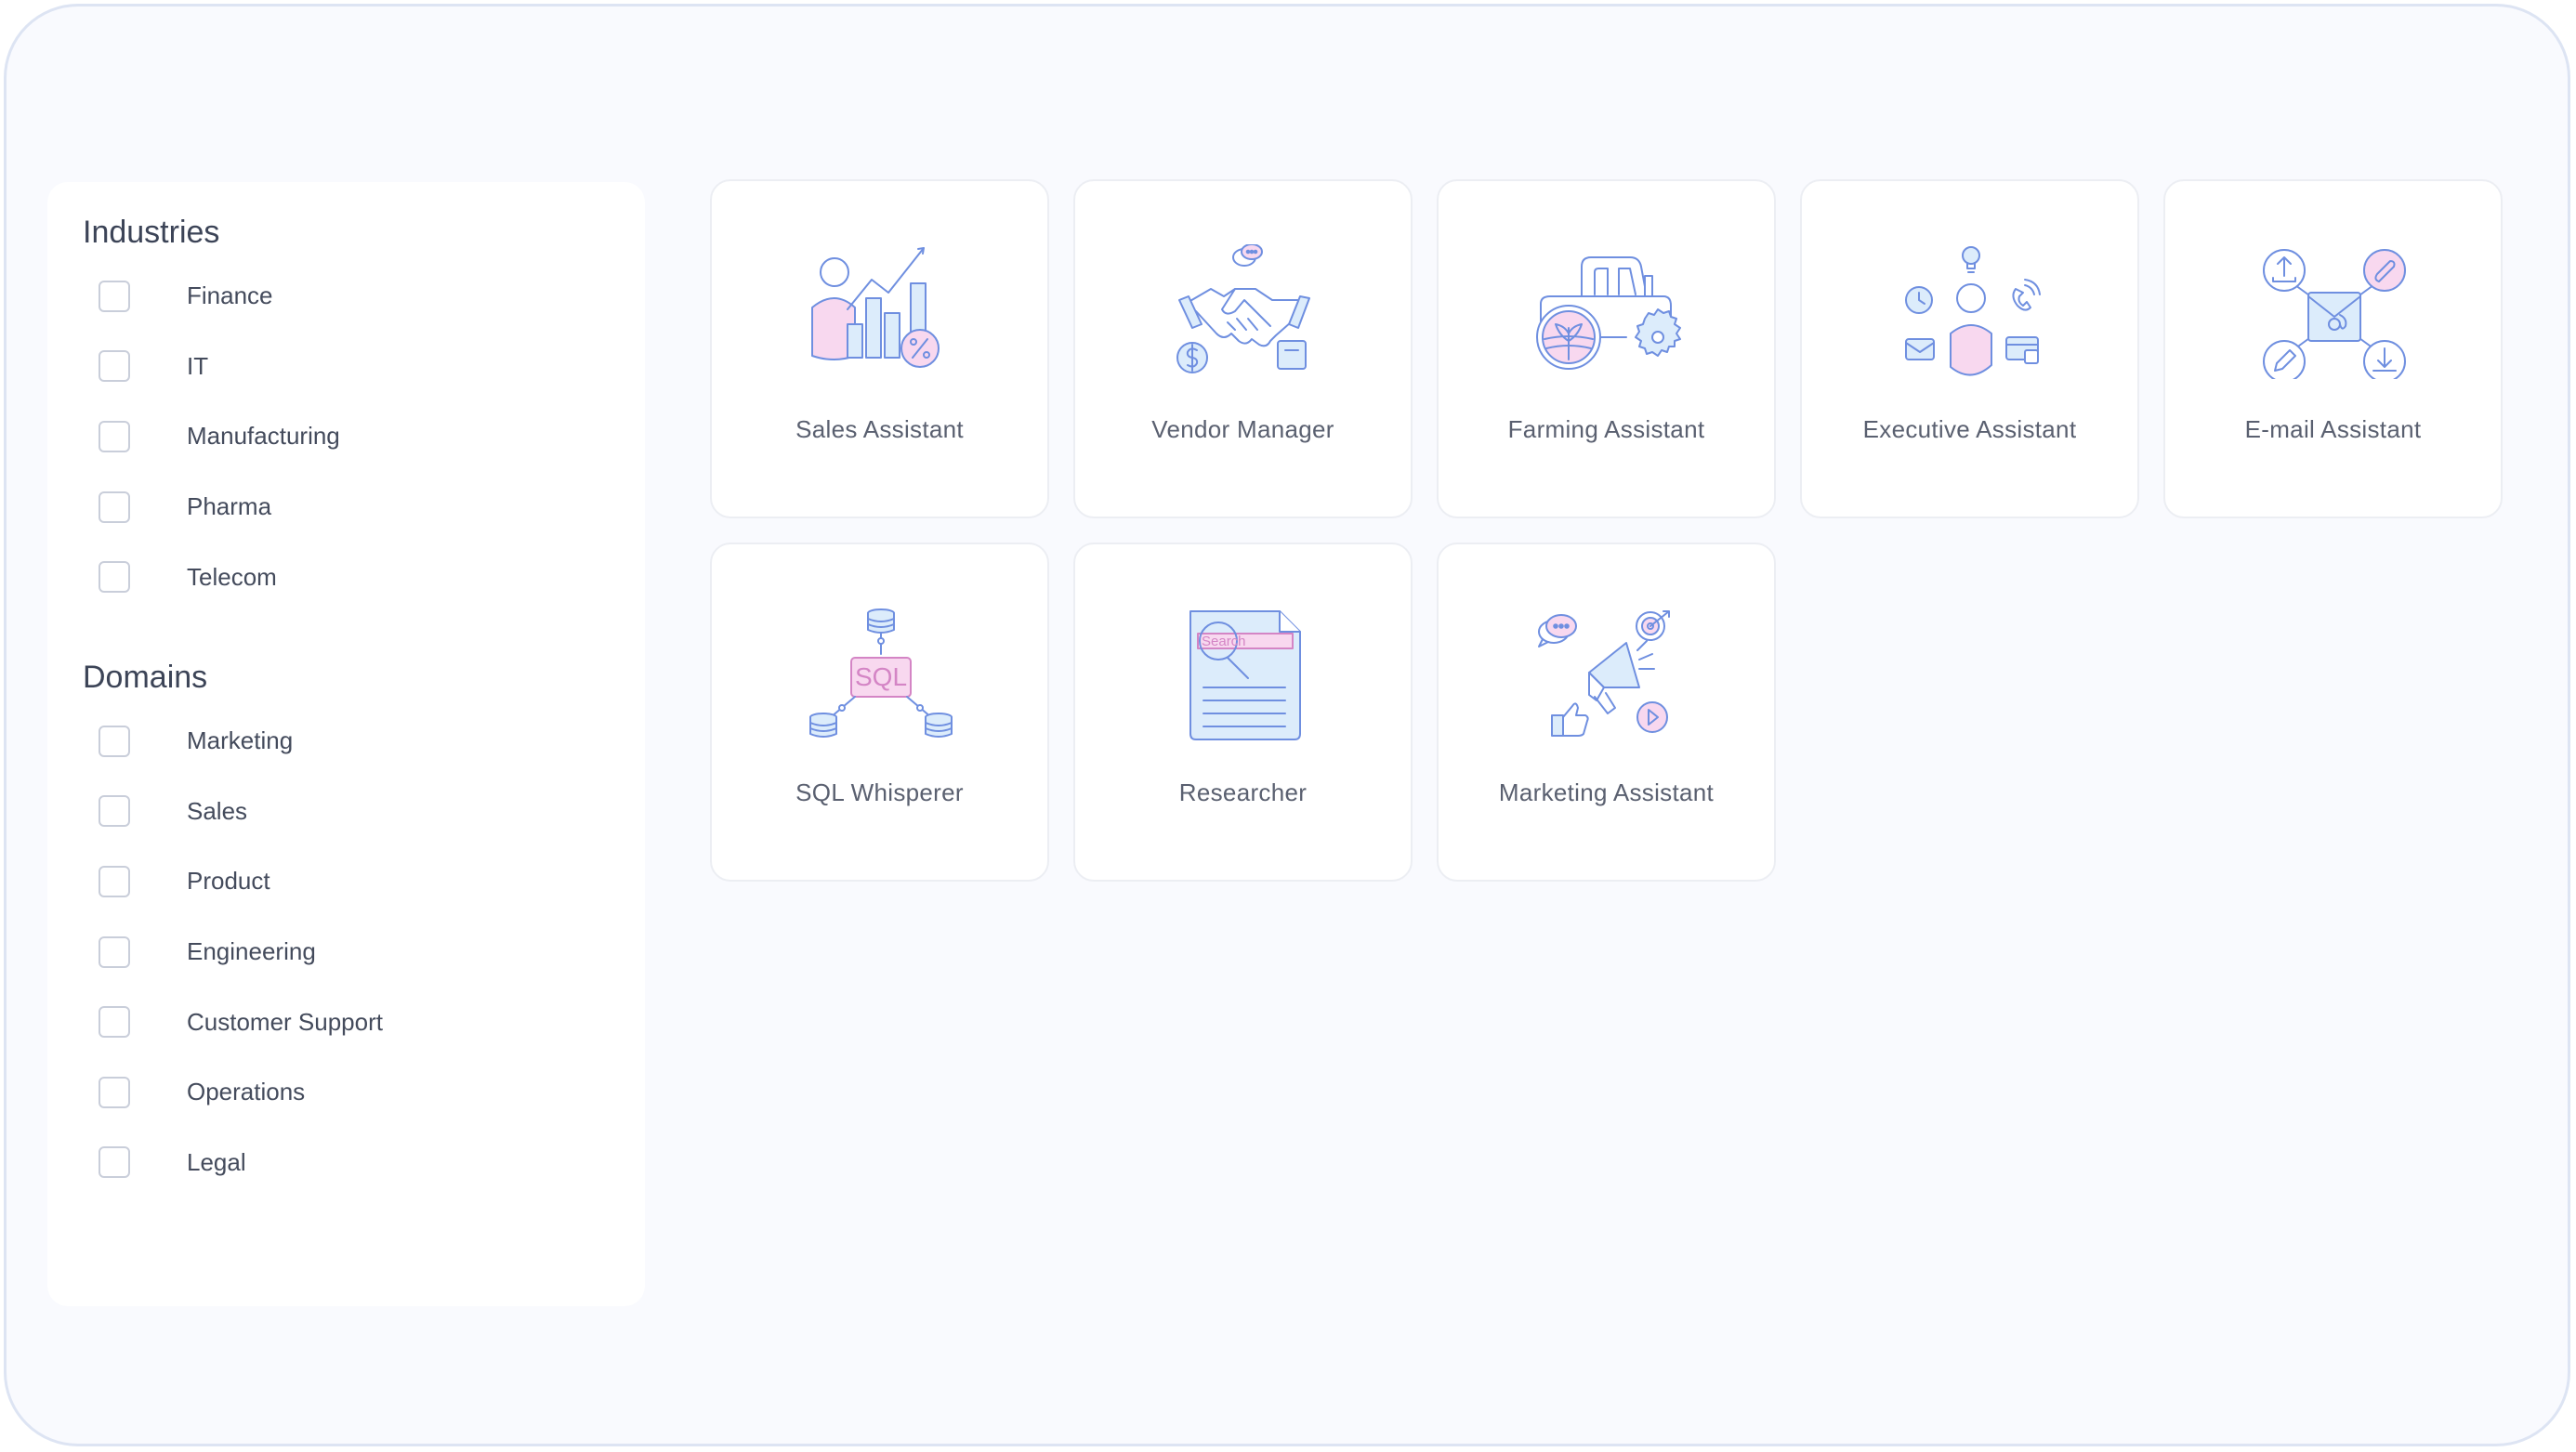  Describe the element at coordinates (1244, 675) in the screenshot. I see `search-document-icon: Search` at that location.